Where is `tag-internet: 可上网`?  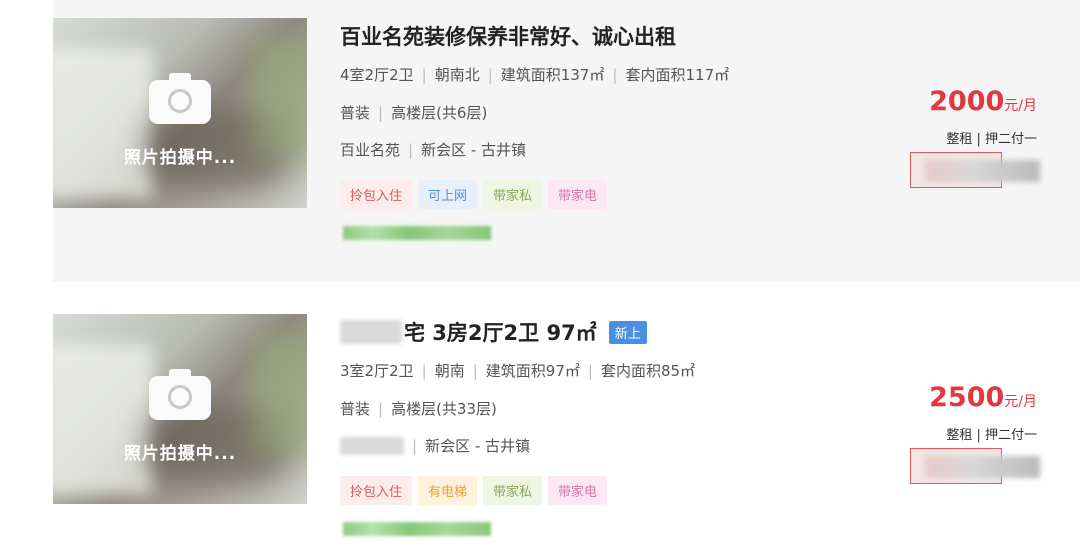
tag-internet: 可上网 is located at coordinates (448, 194).